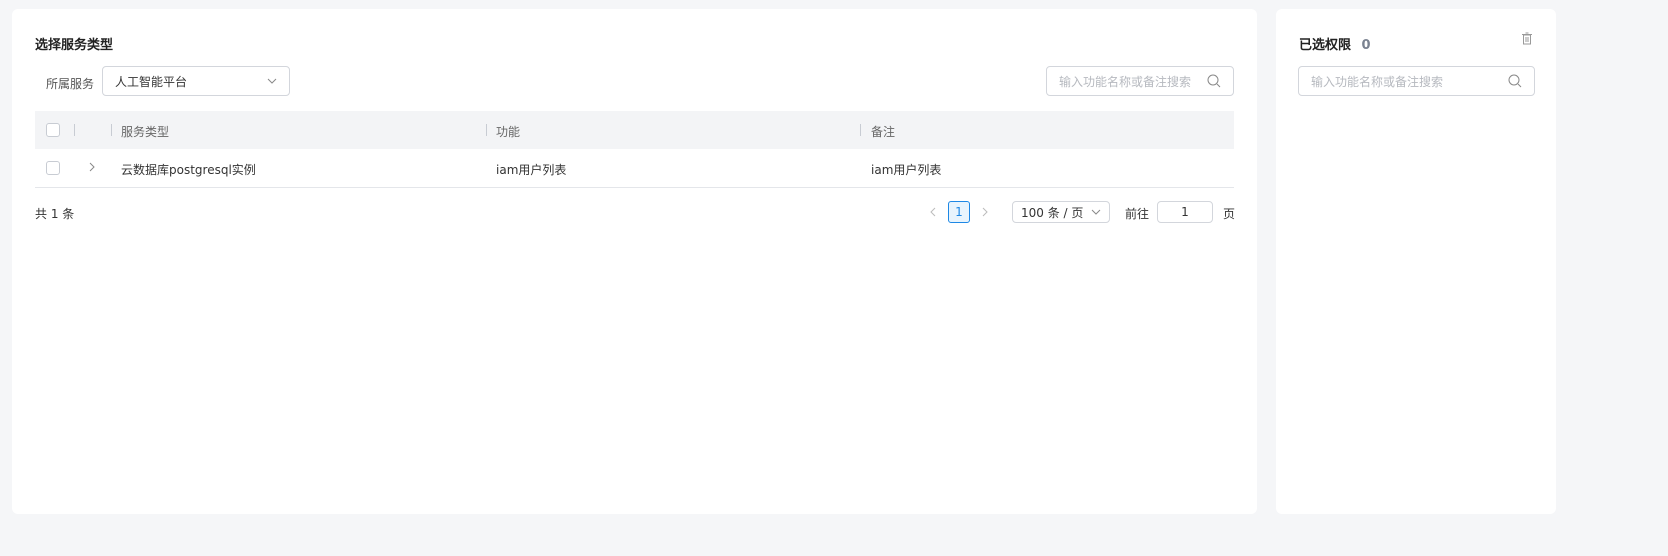 The width and height of the screenshot is (1668, 556). Describe the element at coordinates (1052, 212) in the screenshot. I see `page-size-value: 100 条 / 页` at that location.